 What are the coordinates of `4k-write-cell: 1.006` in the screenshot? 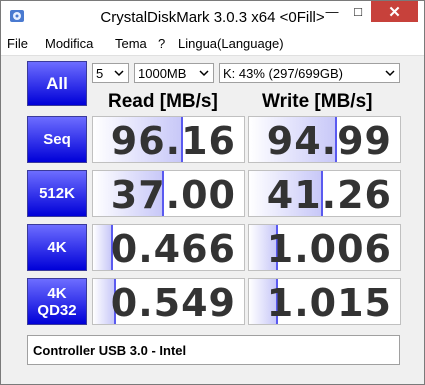 It's located at (324, 247).